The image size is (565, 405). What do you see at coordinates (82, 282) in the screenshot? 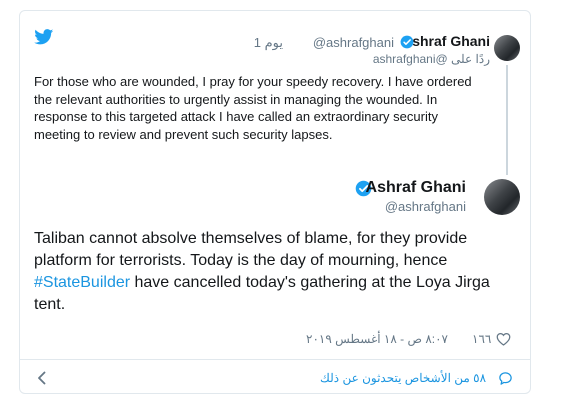
I see `hashtag-link: #StateBuilder` at bounding box center [82, 282].